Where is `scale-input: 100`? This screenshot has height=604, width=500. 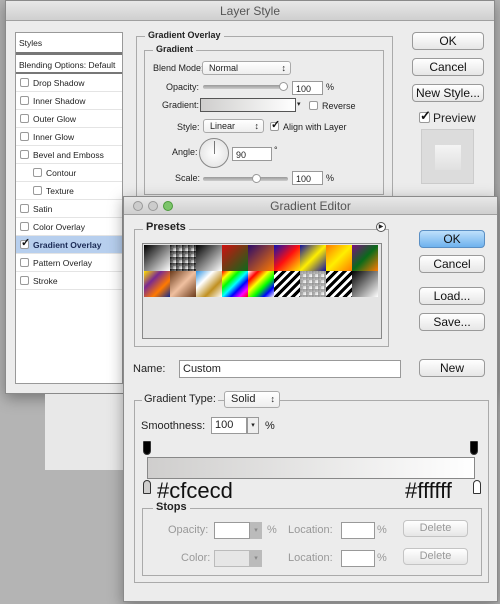
scale-input: 100 is located at coordinates (307, 178).